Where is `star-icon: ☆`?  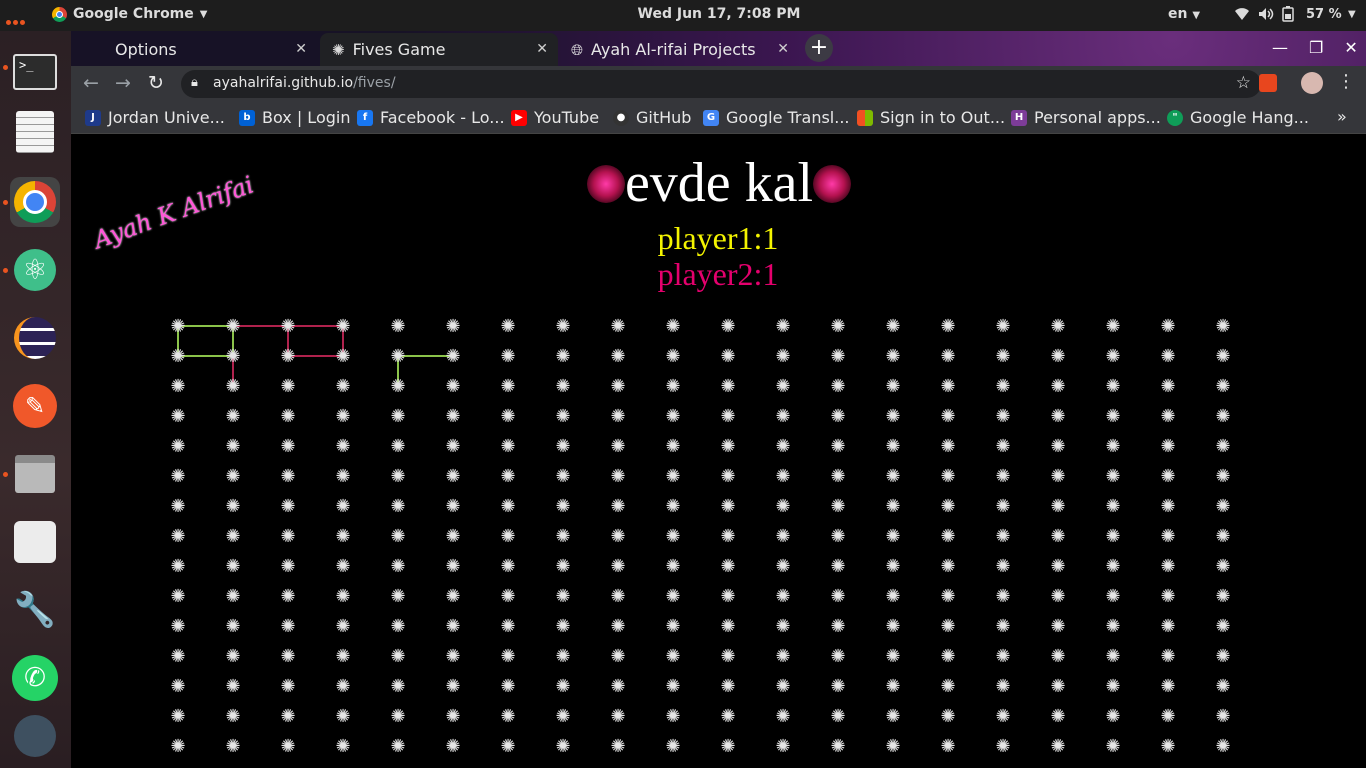
star-icon: ☆ is located at coordinates (1243, 83).